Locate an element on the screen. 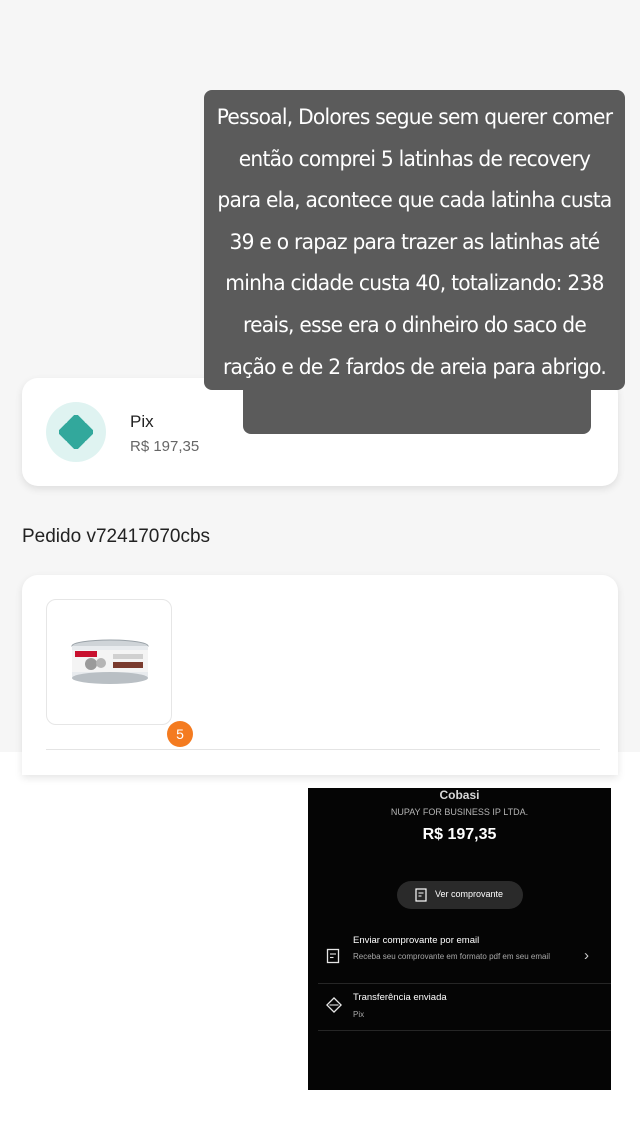  chevron-right-icon: › is located at coordinates (586, 955).